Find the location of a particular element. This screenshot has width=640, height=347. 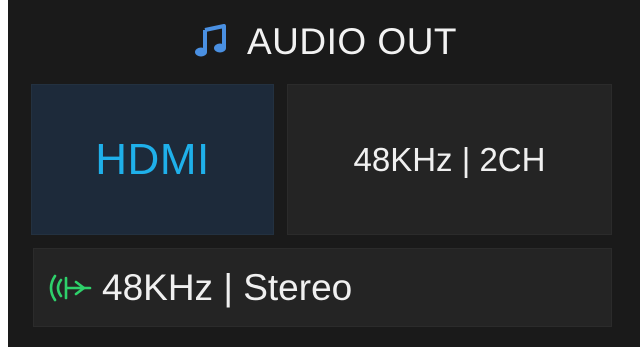

music-note-icon is located at coordinates (211, 41).